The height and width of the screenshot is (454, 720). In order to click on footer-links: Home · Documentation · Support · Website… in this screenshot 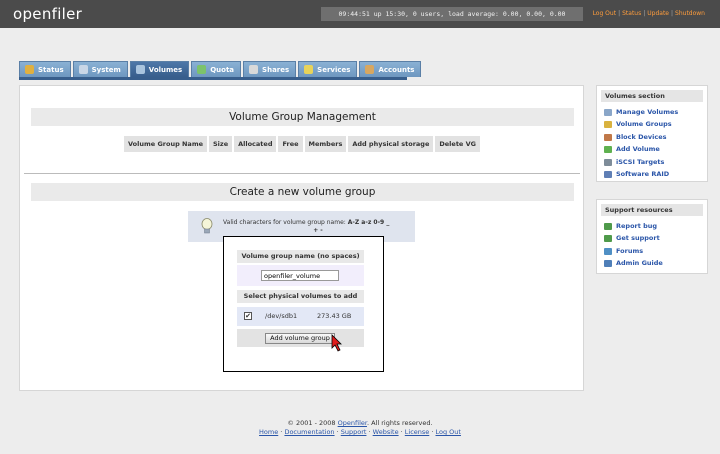, I will do `click(360, 432)`.